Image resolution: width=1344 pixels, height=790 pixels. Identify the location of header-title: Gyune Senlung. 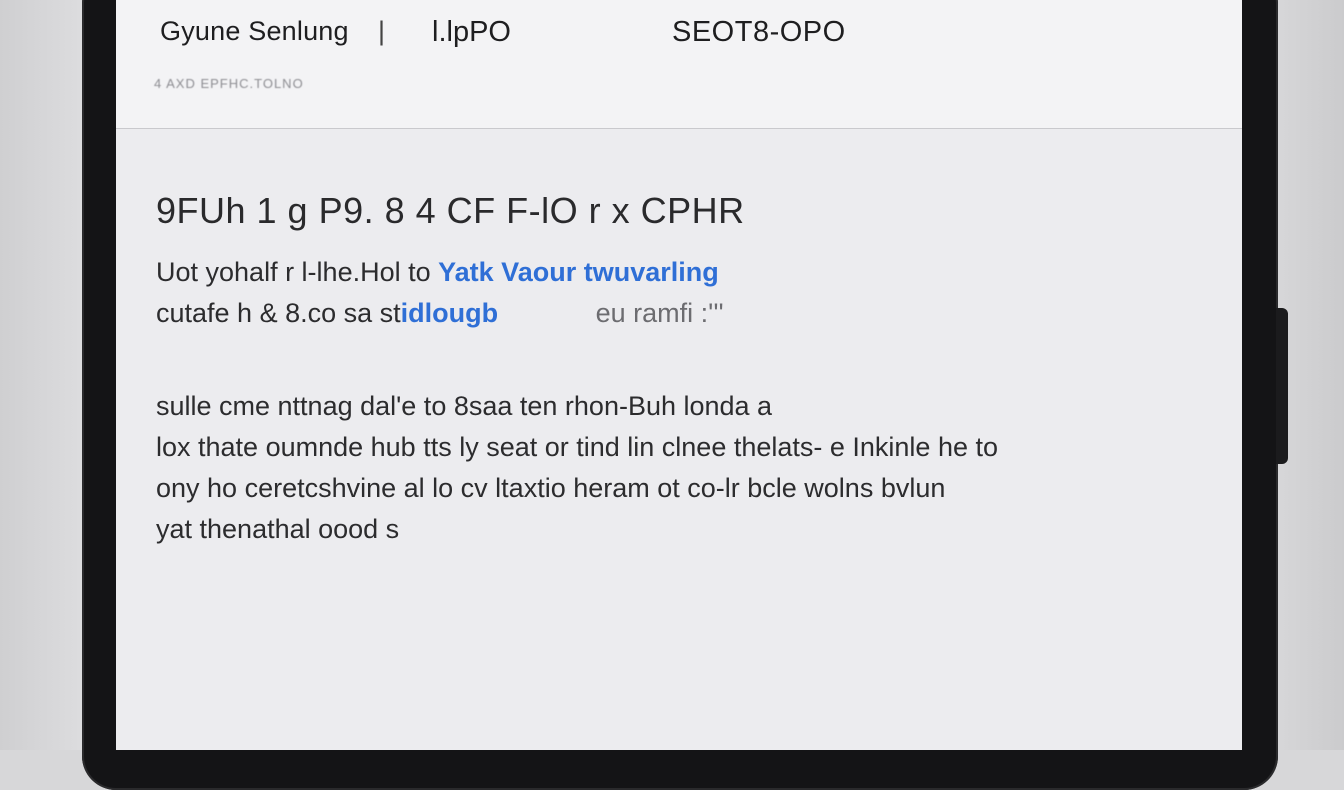
(254, 31).